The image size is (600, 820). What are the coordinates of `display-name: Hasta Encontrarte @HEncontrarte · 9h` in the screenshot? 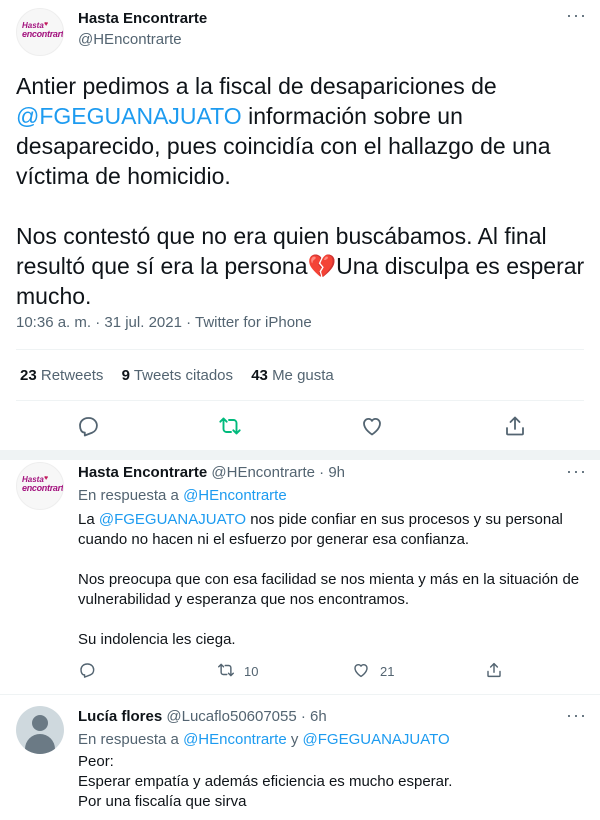 It's located at (211, 472).